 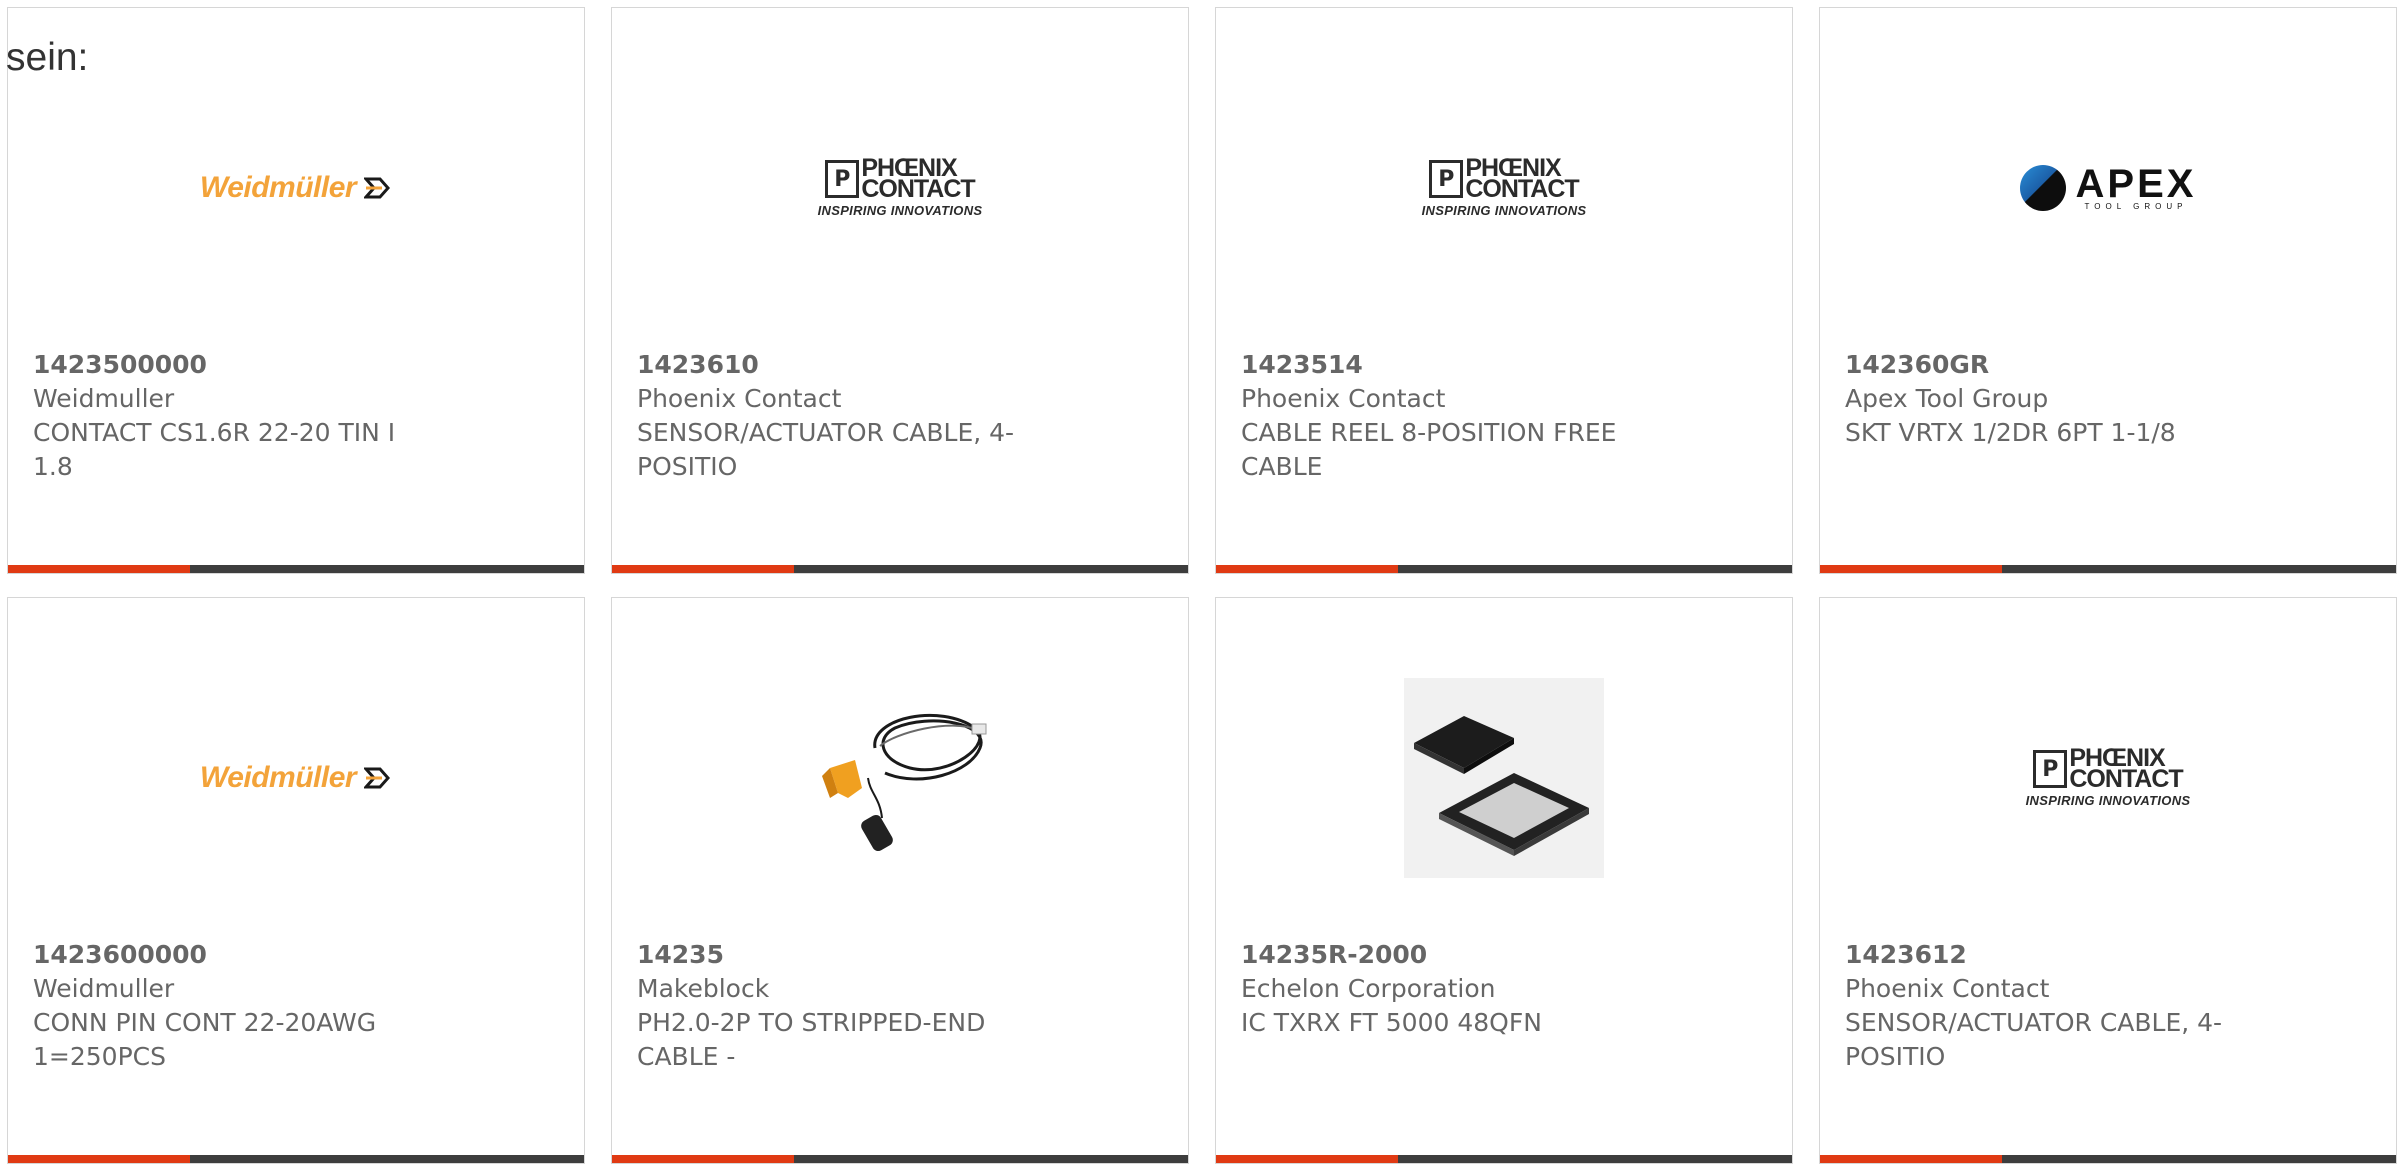 What do you see at coordinates (1391, 1022) in the screenshot?
I see `description: IC TXRX FT 5000 48QFN` at bounding box center [1391, 1022].